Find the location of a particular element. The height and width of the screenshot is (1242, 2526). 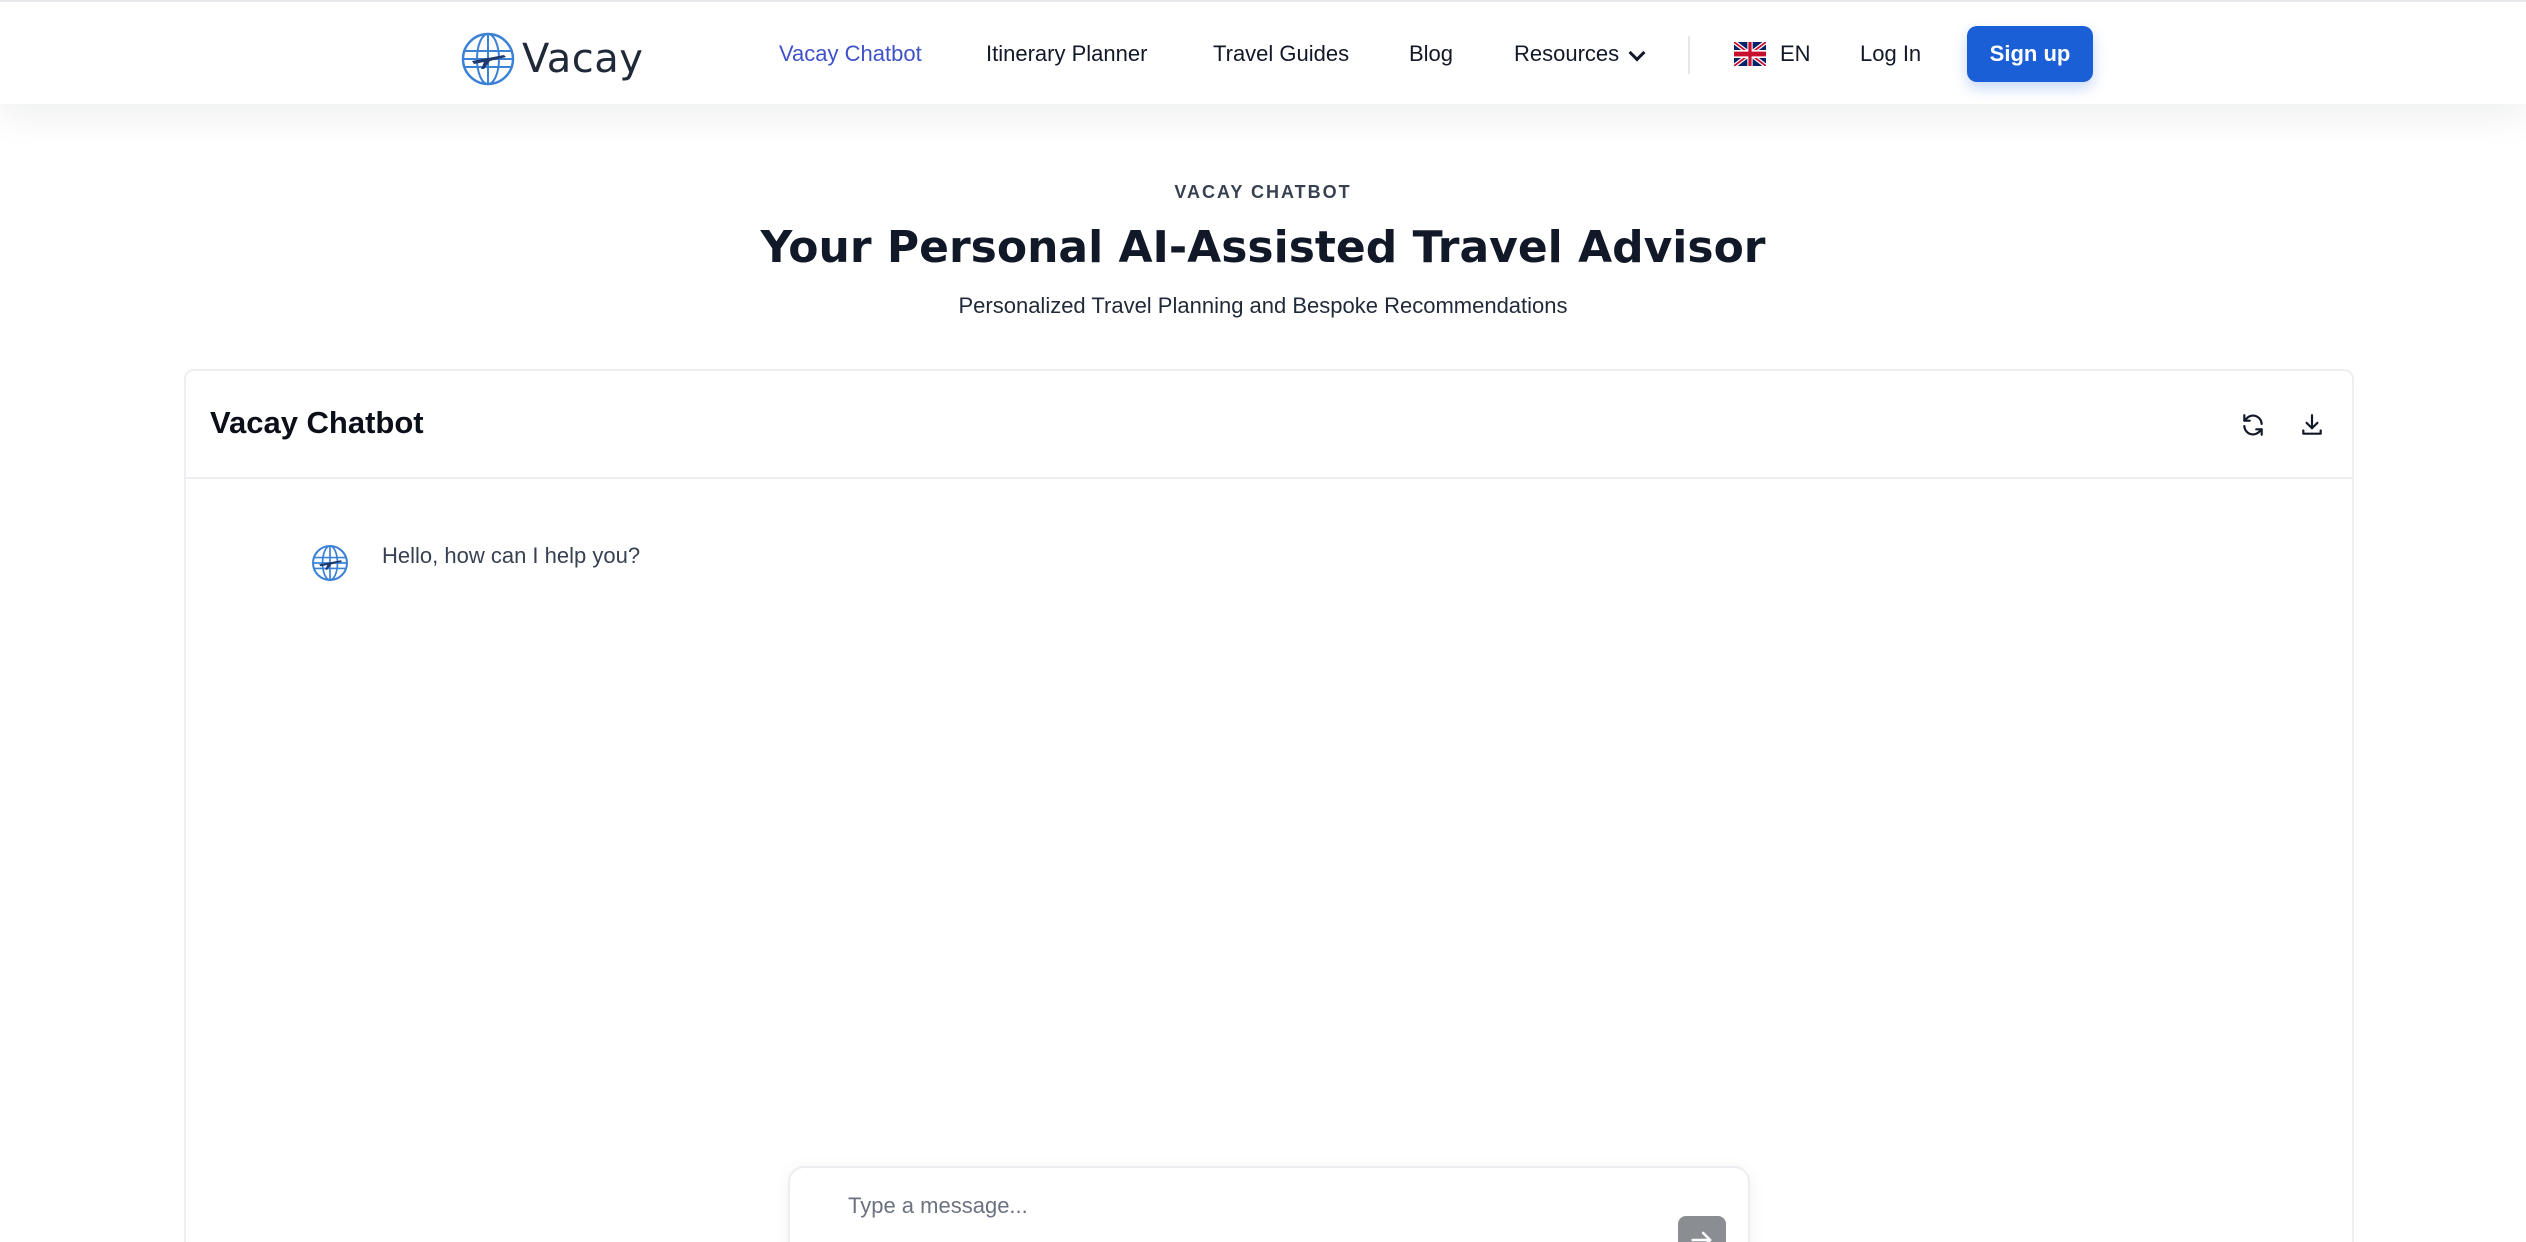

login-link: Log In is located at coordinates (1890, 54).